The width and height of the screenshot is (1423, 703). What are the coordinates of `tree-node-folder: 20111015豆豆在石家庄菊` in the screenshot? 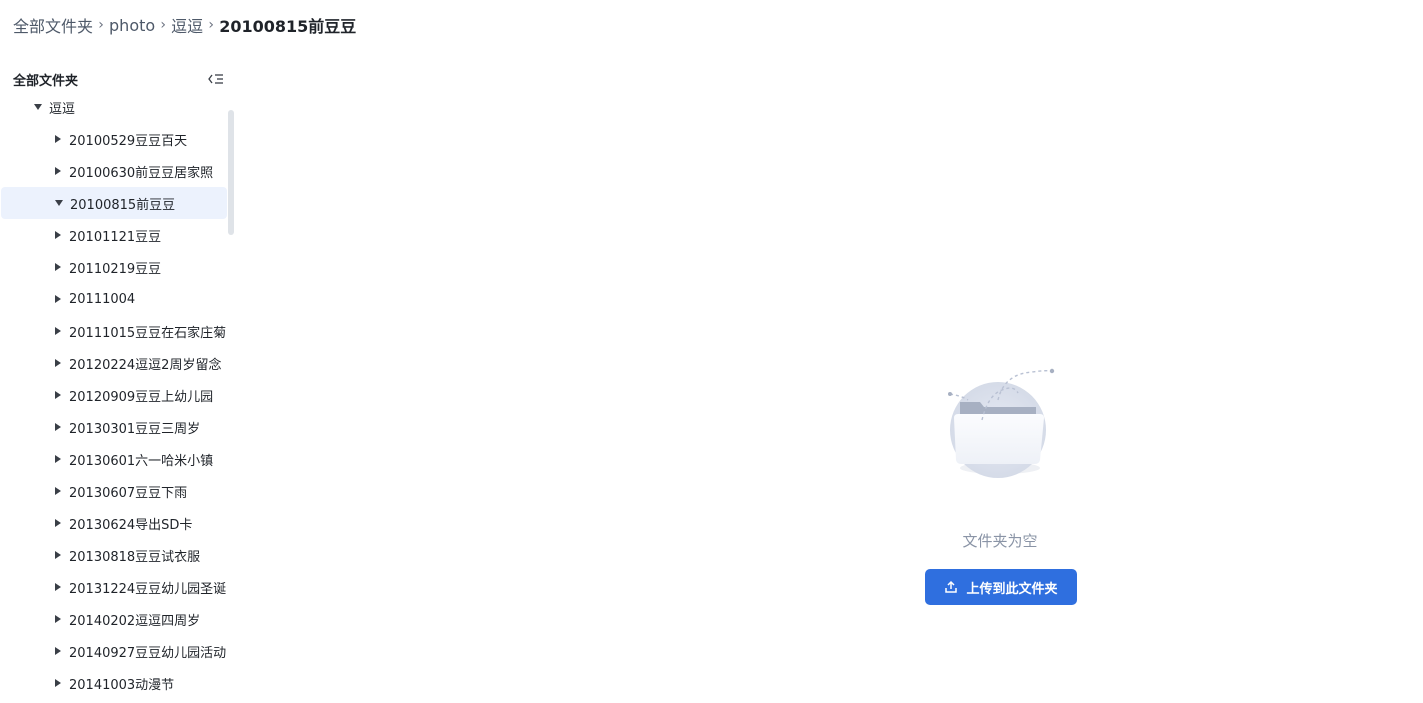 It's located at (117, 331).